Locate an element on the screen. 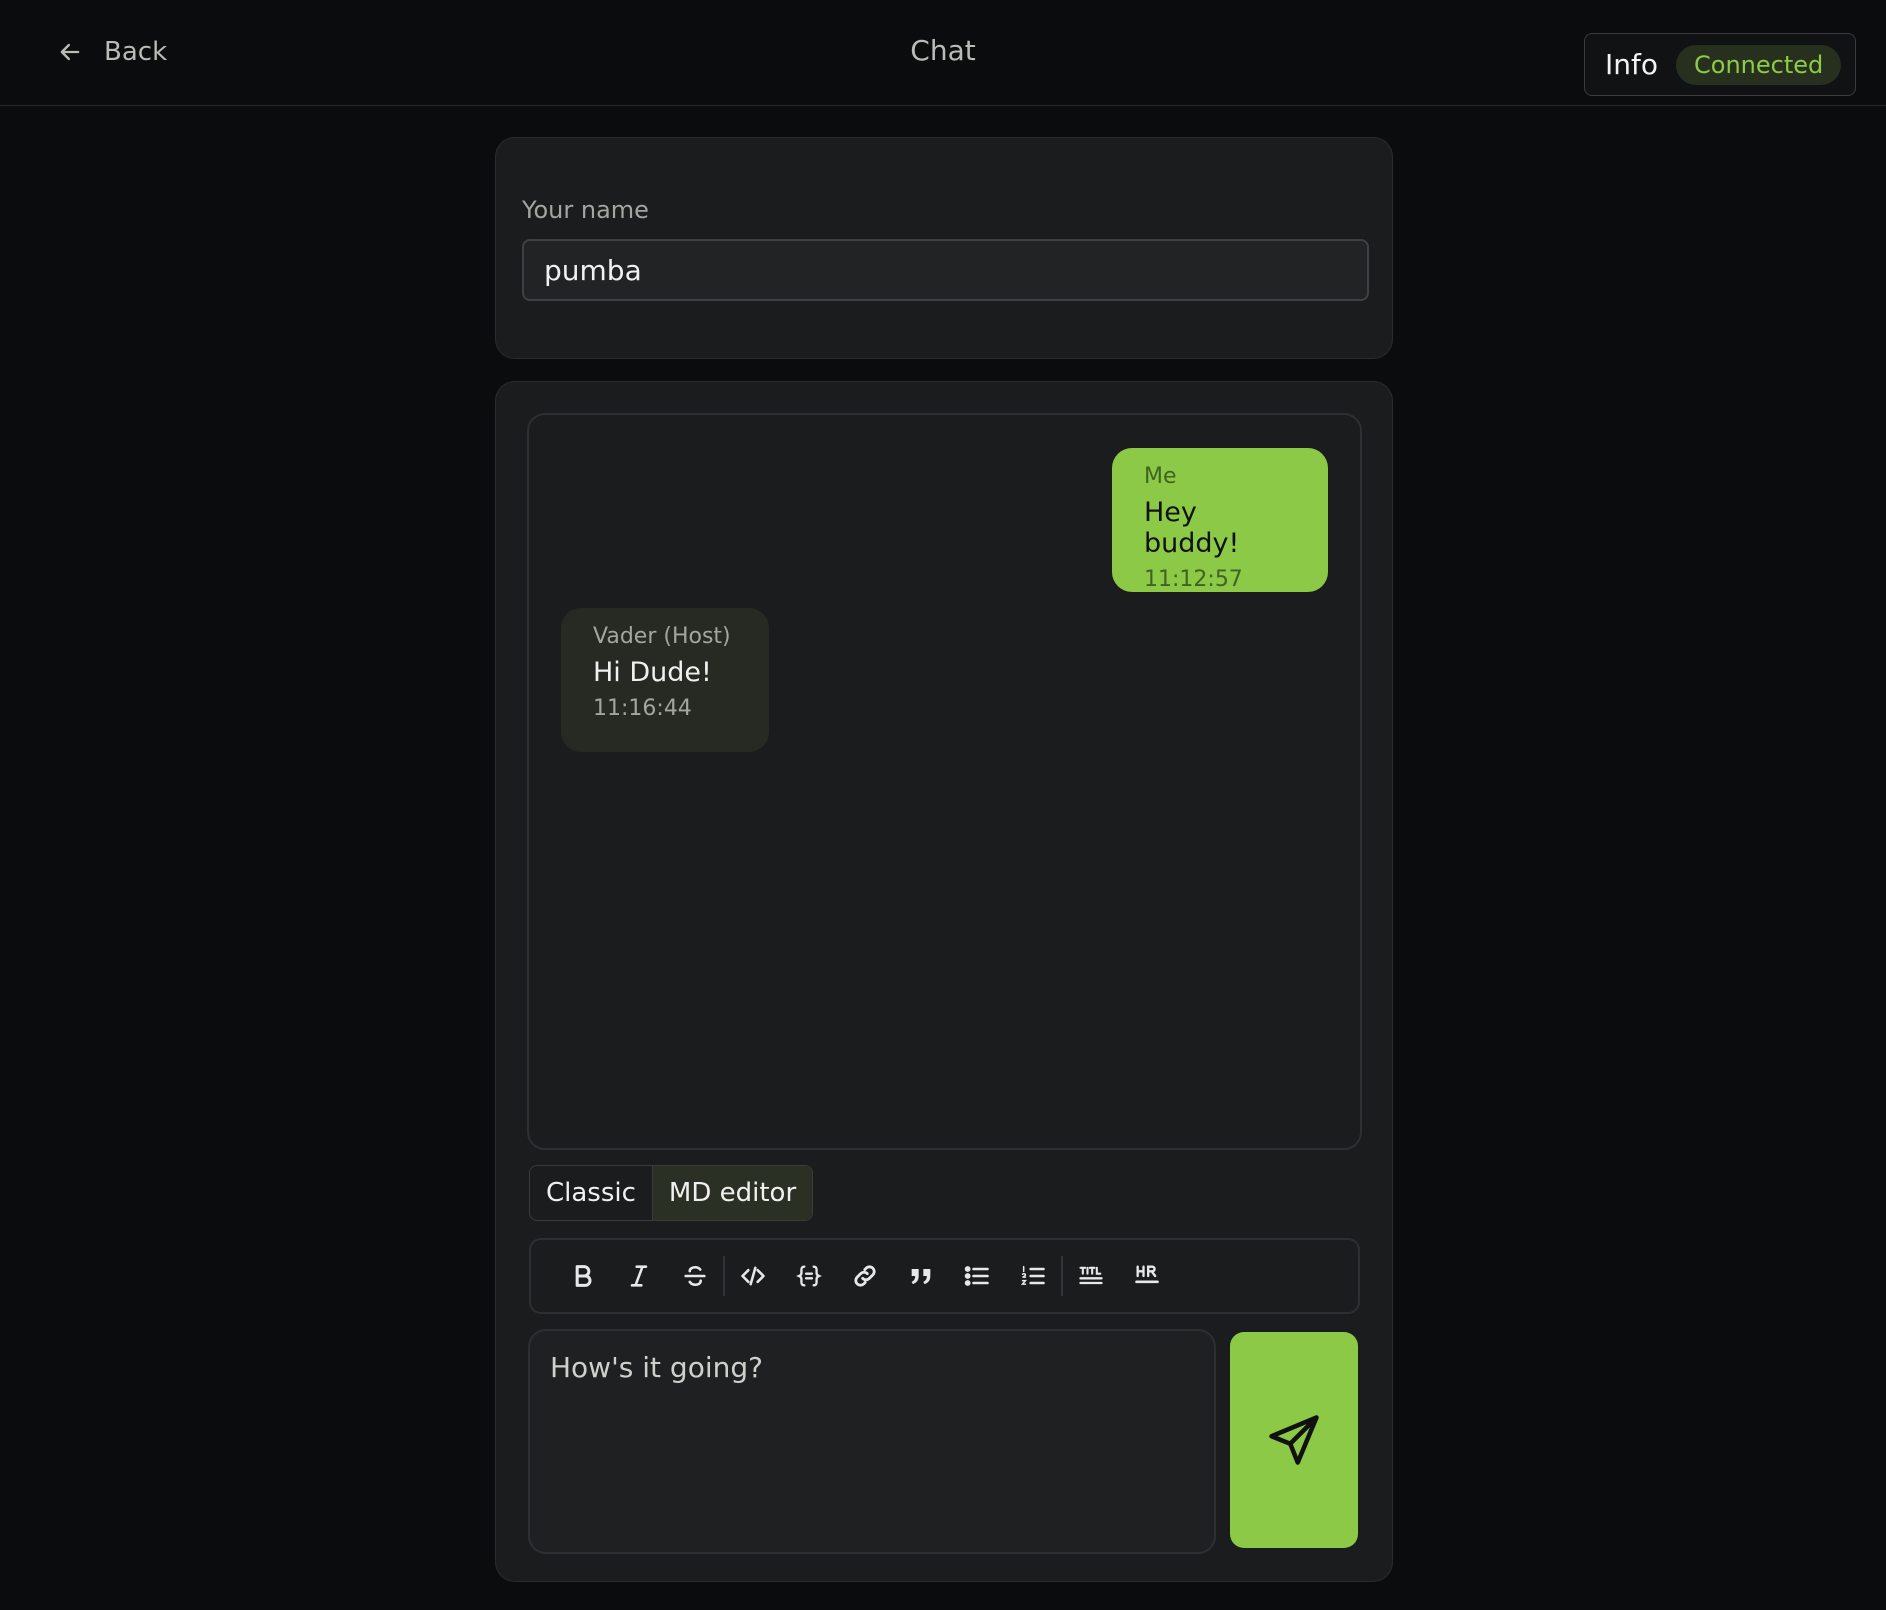  link-button is located at coordinates (865, 1276).